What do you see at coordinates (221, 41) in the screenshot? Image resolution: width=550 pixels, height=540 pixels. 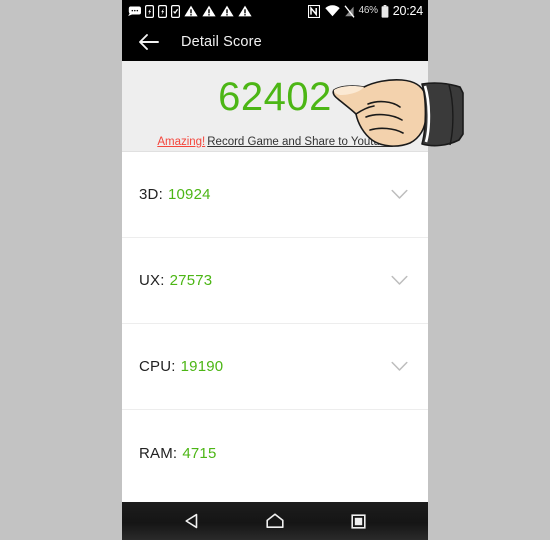 I see `page-title: Detail Score` at bounding box center [221, 41].